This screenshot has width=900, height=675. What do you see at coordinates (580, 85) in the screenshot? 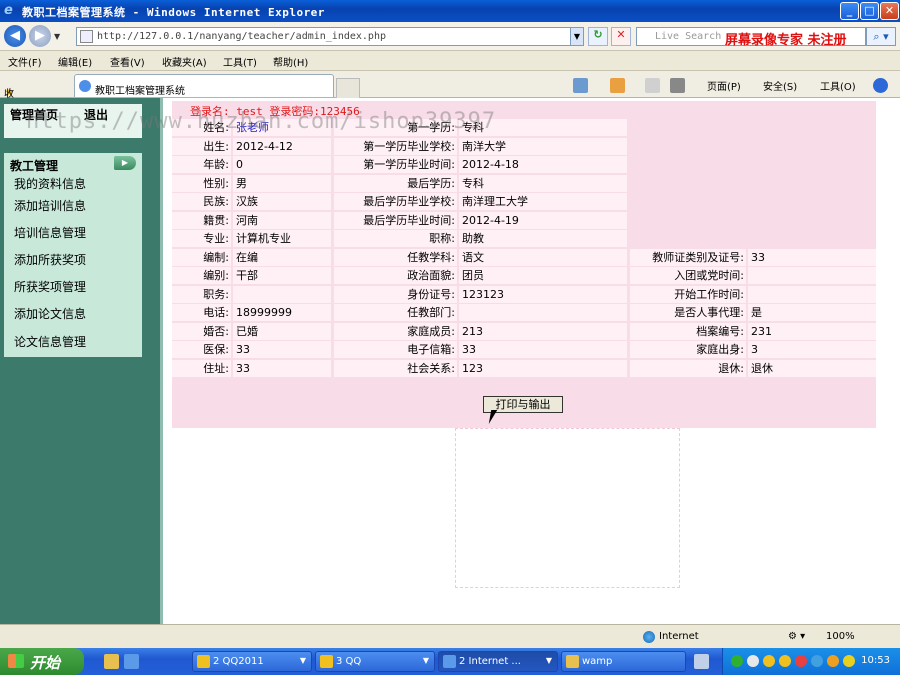
I see `home-icon` at bounding box center [580, 85].